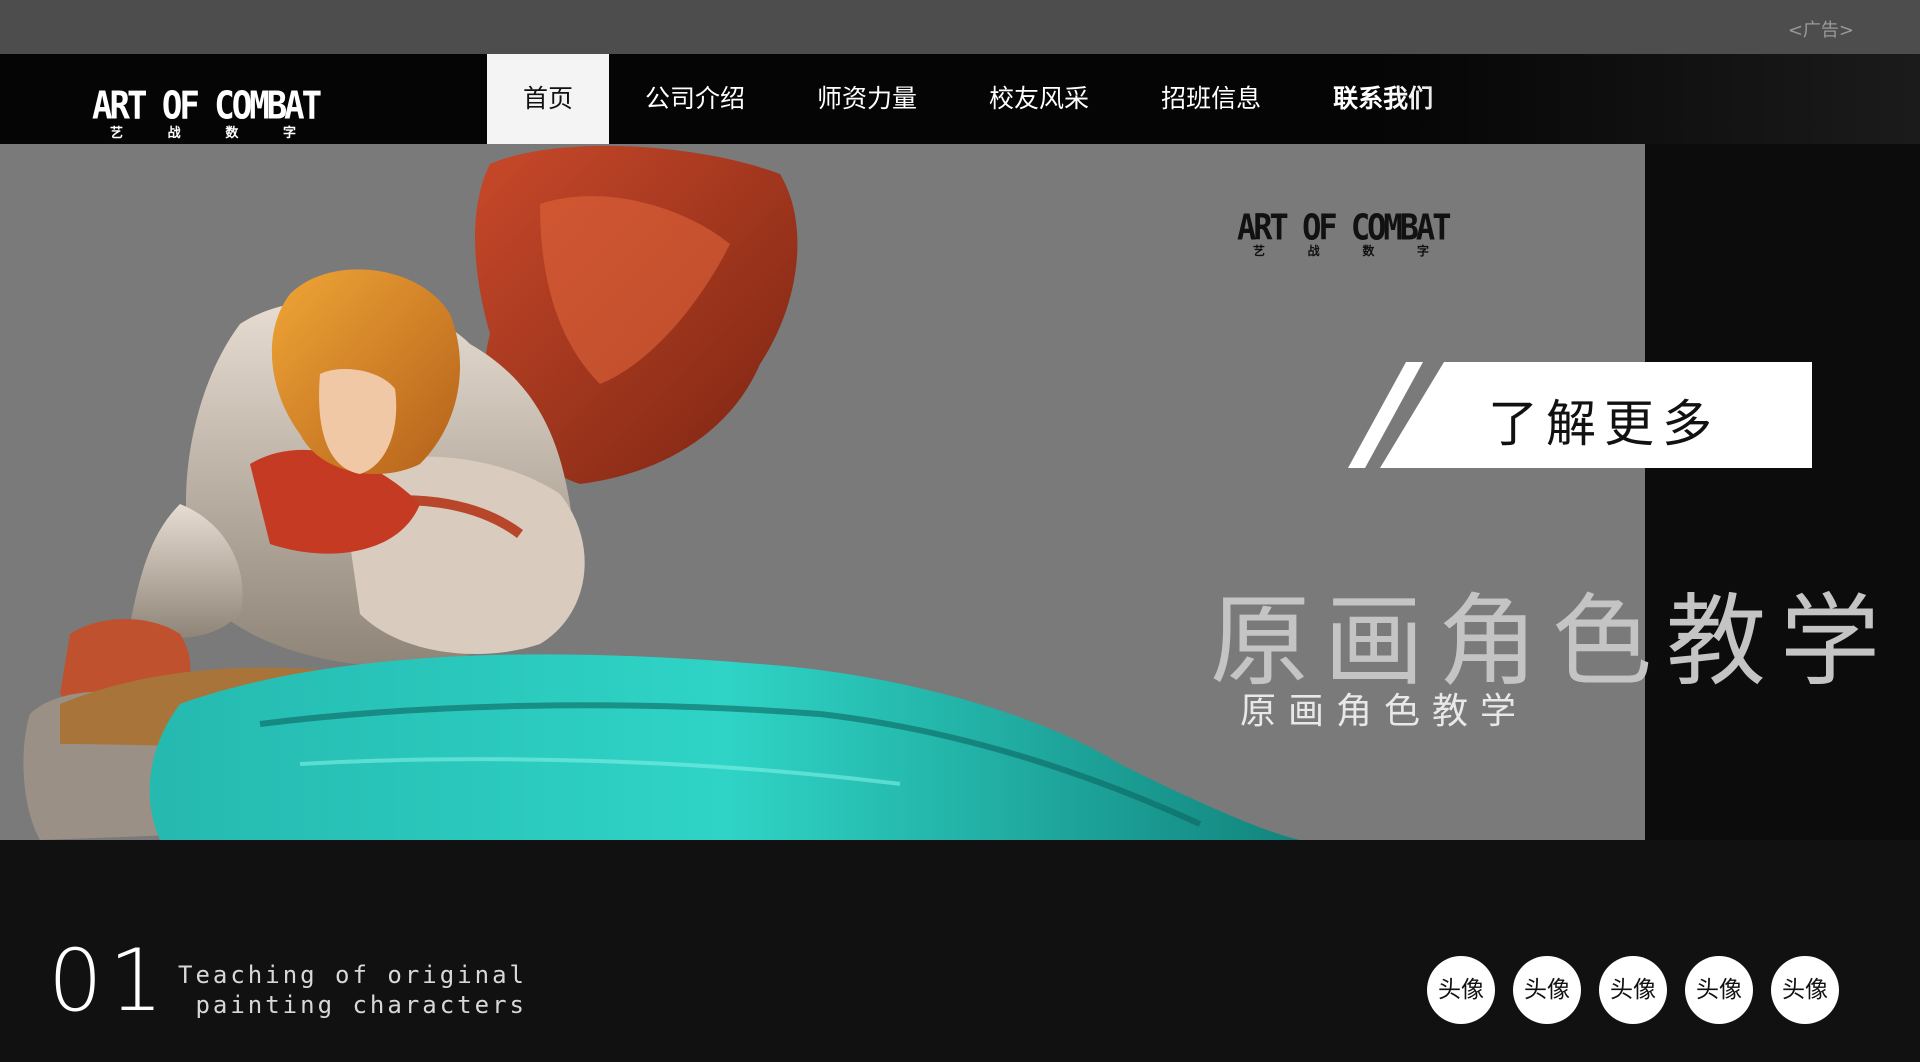 The image size is (1920, 1062). What do you see at coordinates (174, 133) in the screenshot?
I see `logo-sub-char: 战` at bounding box center [174, 133].